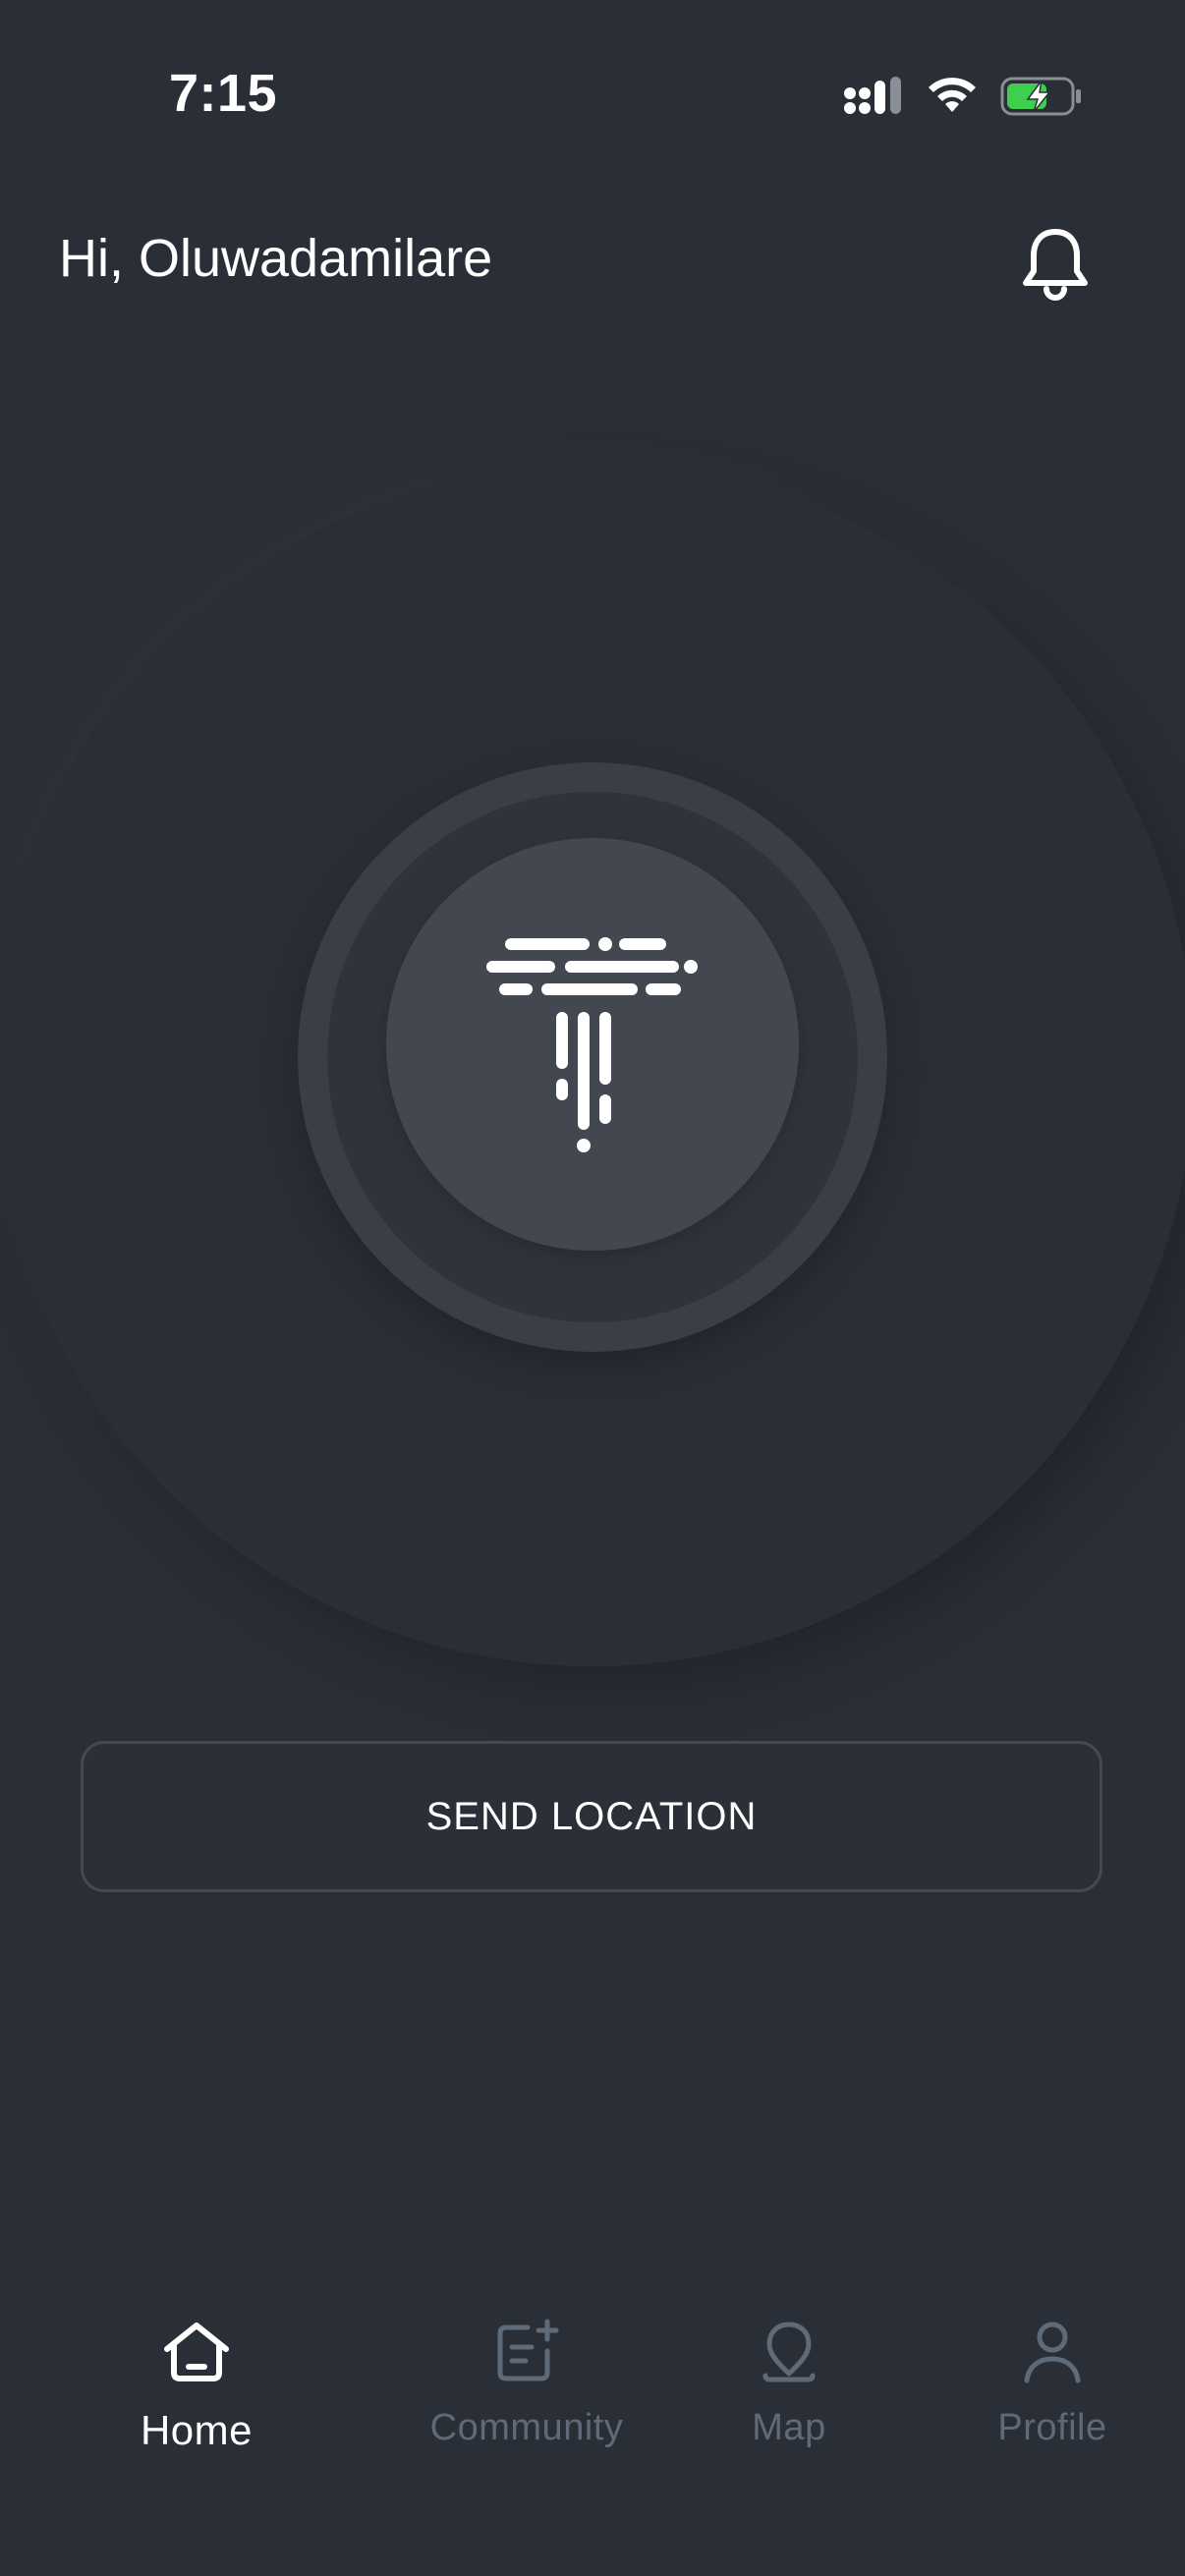 The height and width of the screenshot is (2576, 1185). Describe the element at coordinates (197, 2430) in the screenshot. I see `nav-label-home: Home` at that location.